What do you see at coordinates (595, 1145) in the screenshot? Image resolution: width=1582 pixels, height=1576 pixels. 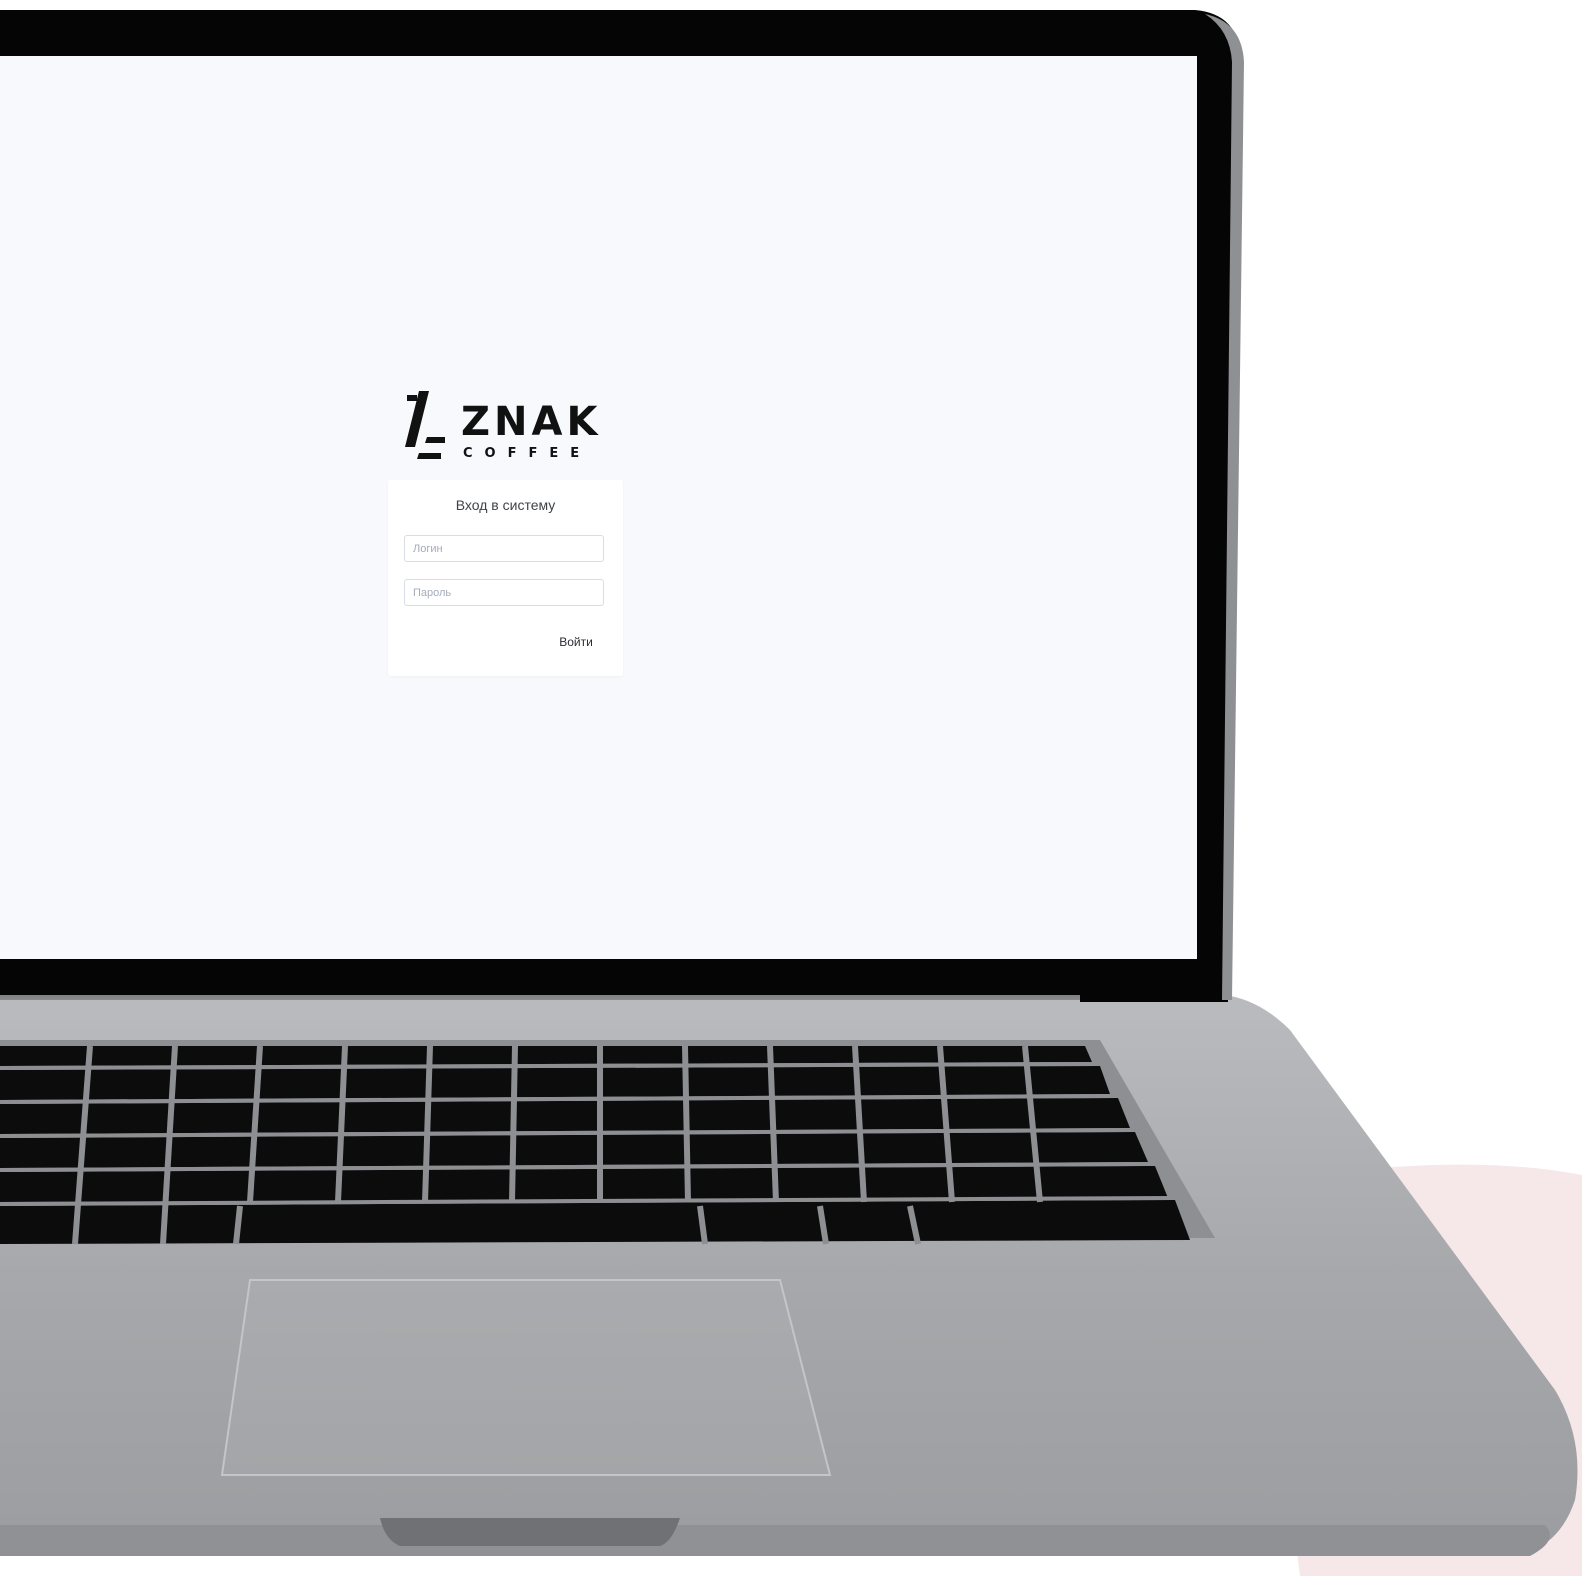 I see `keyboard-keys` at bounding box center [595, 1145].